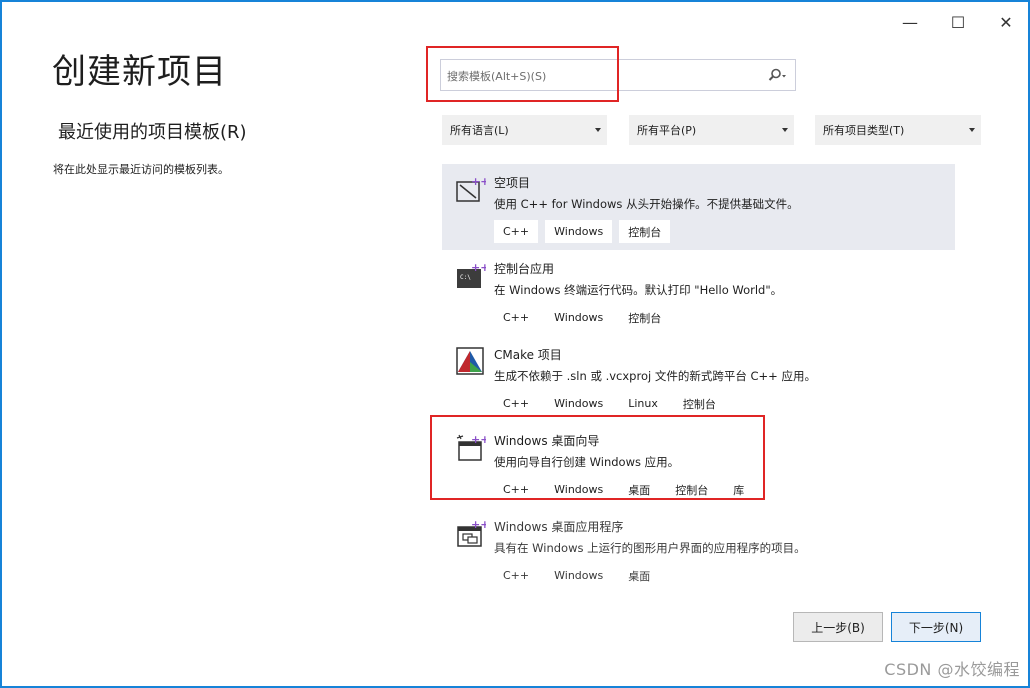 Image resolution: width=1030 pixels, height=688 pixels. I want to click on search-icon, so click(777, 76).